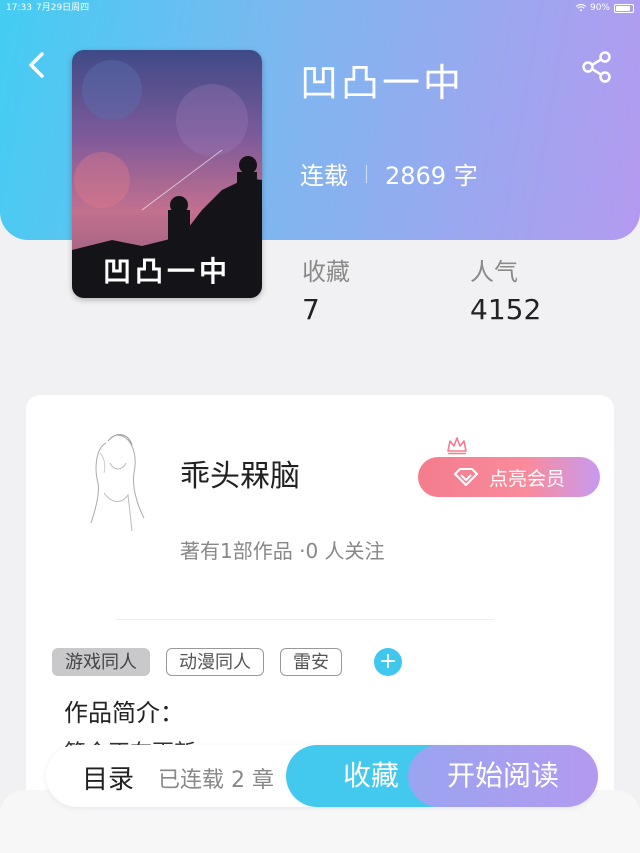 The width and height of the screenshot is (640, 853). I want to click on meta-divider, so click(366, 173).